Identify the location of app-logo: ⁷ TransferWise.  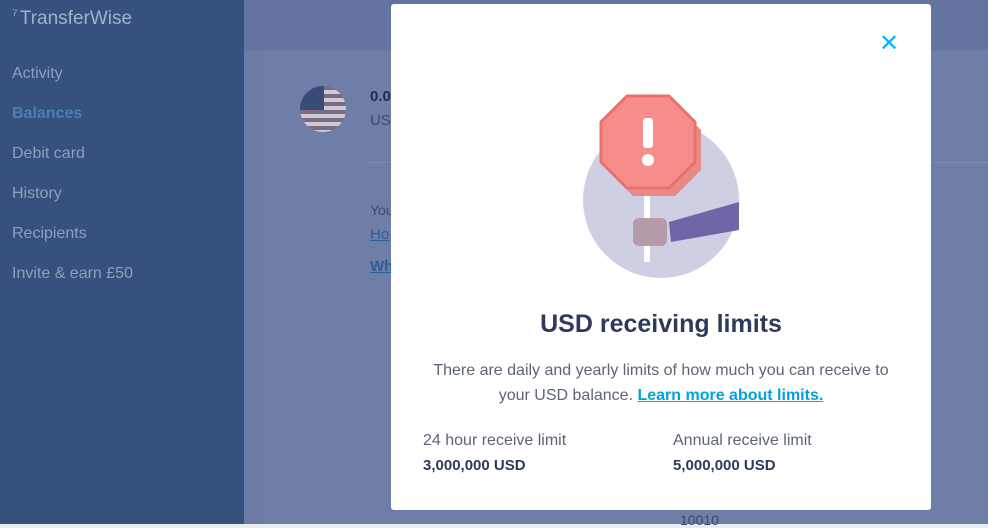
(72, 18).